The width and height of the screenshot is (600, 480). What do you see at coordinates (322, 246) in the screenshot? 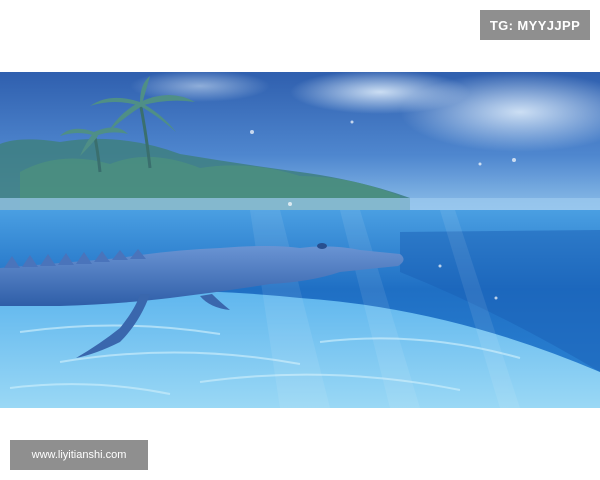
I see `crocodile-eye` at bounding box center [322, 246].